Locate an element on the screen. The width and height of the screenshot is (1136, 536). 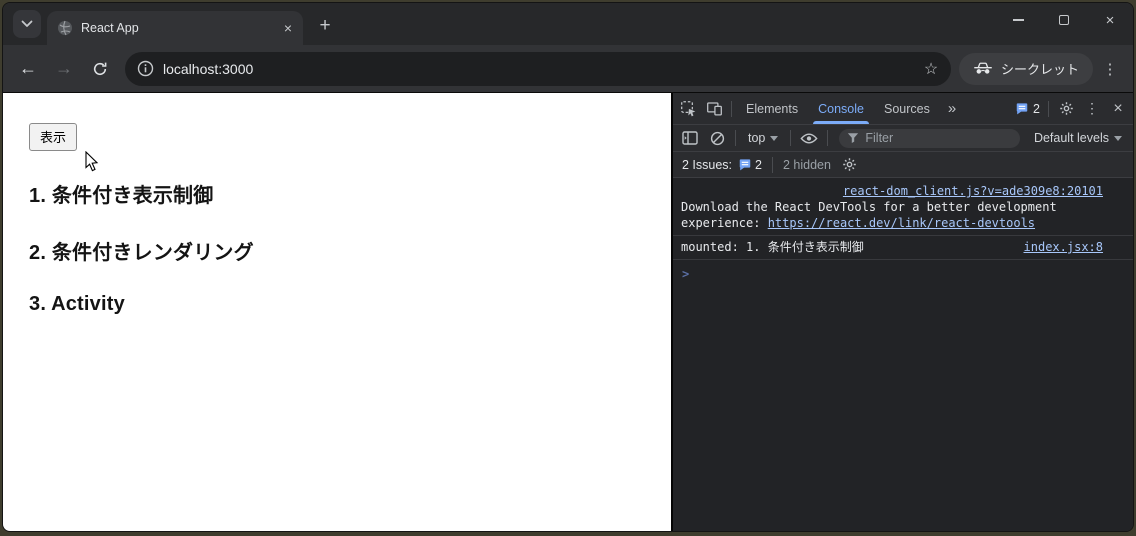
browser-tab: React App × is located at coordinates (175, 28).